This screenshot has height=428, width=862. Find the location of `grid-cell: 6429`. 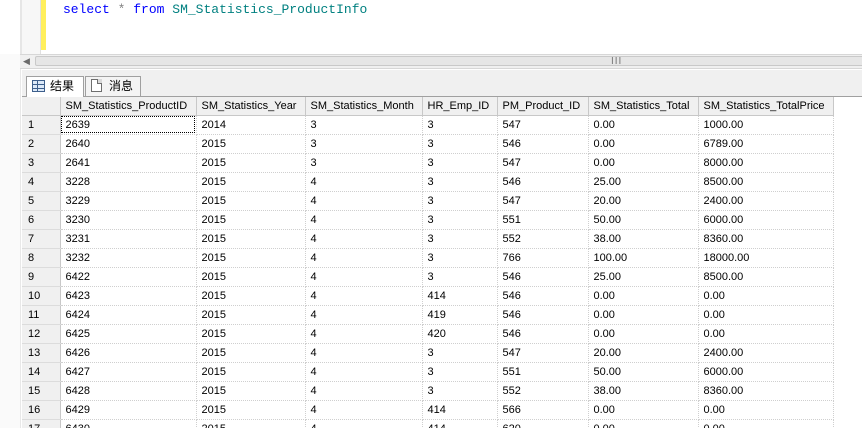

grid-cell: 6429 is located at coordinates (128, 410).